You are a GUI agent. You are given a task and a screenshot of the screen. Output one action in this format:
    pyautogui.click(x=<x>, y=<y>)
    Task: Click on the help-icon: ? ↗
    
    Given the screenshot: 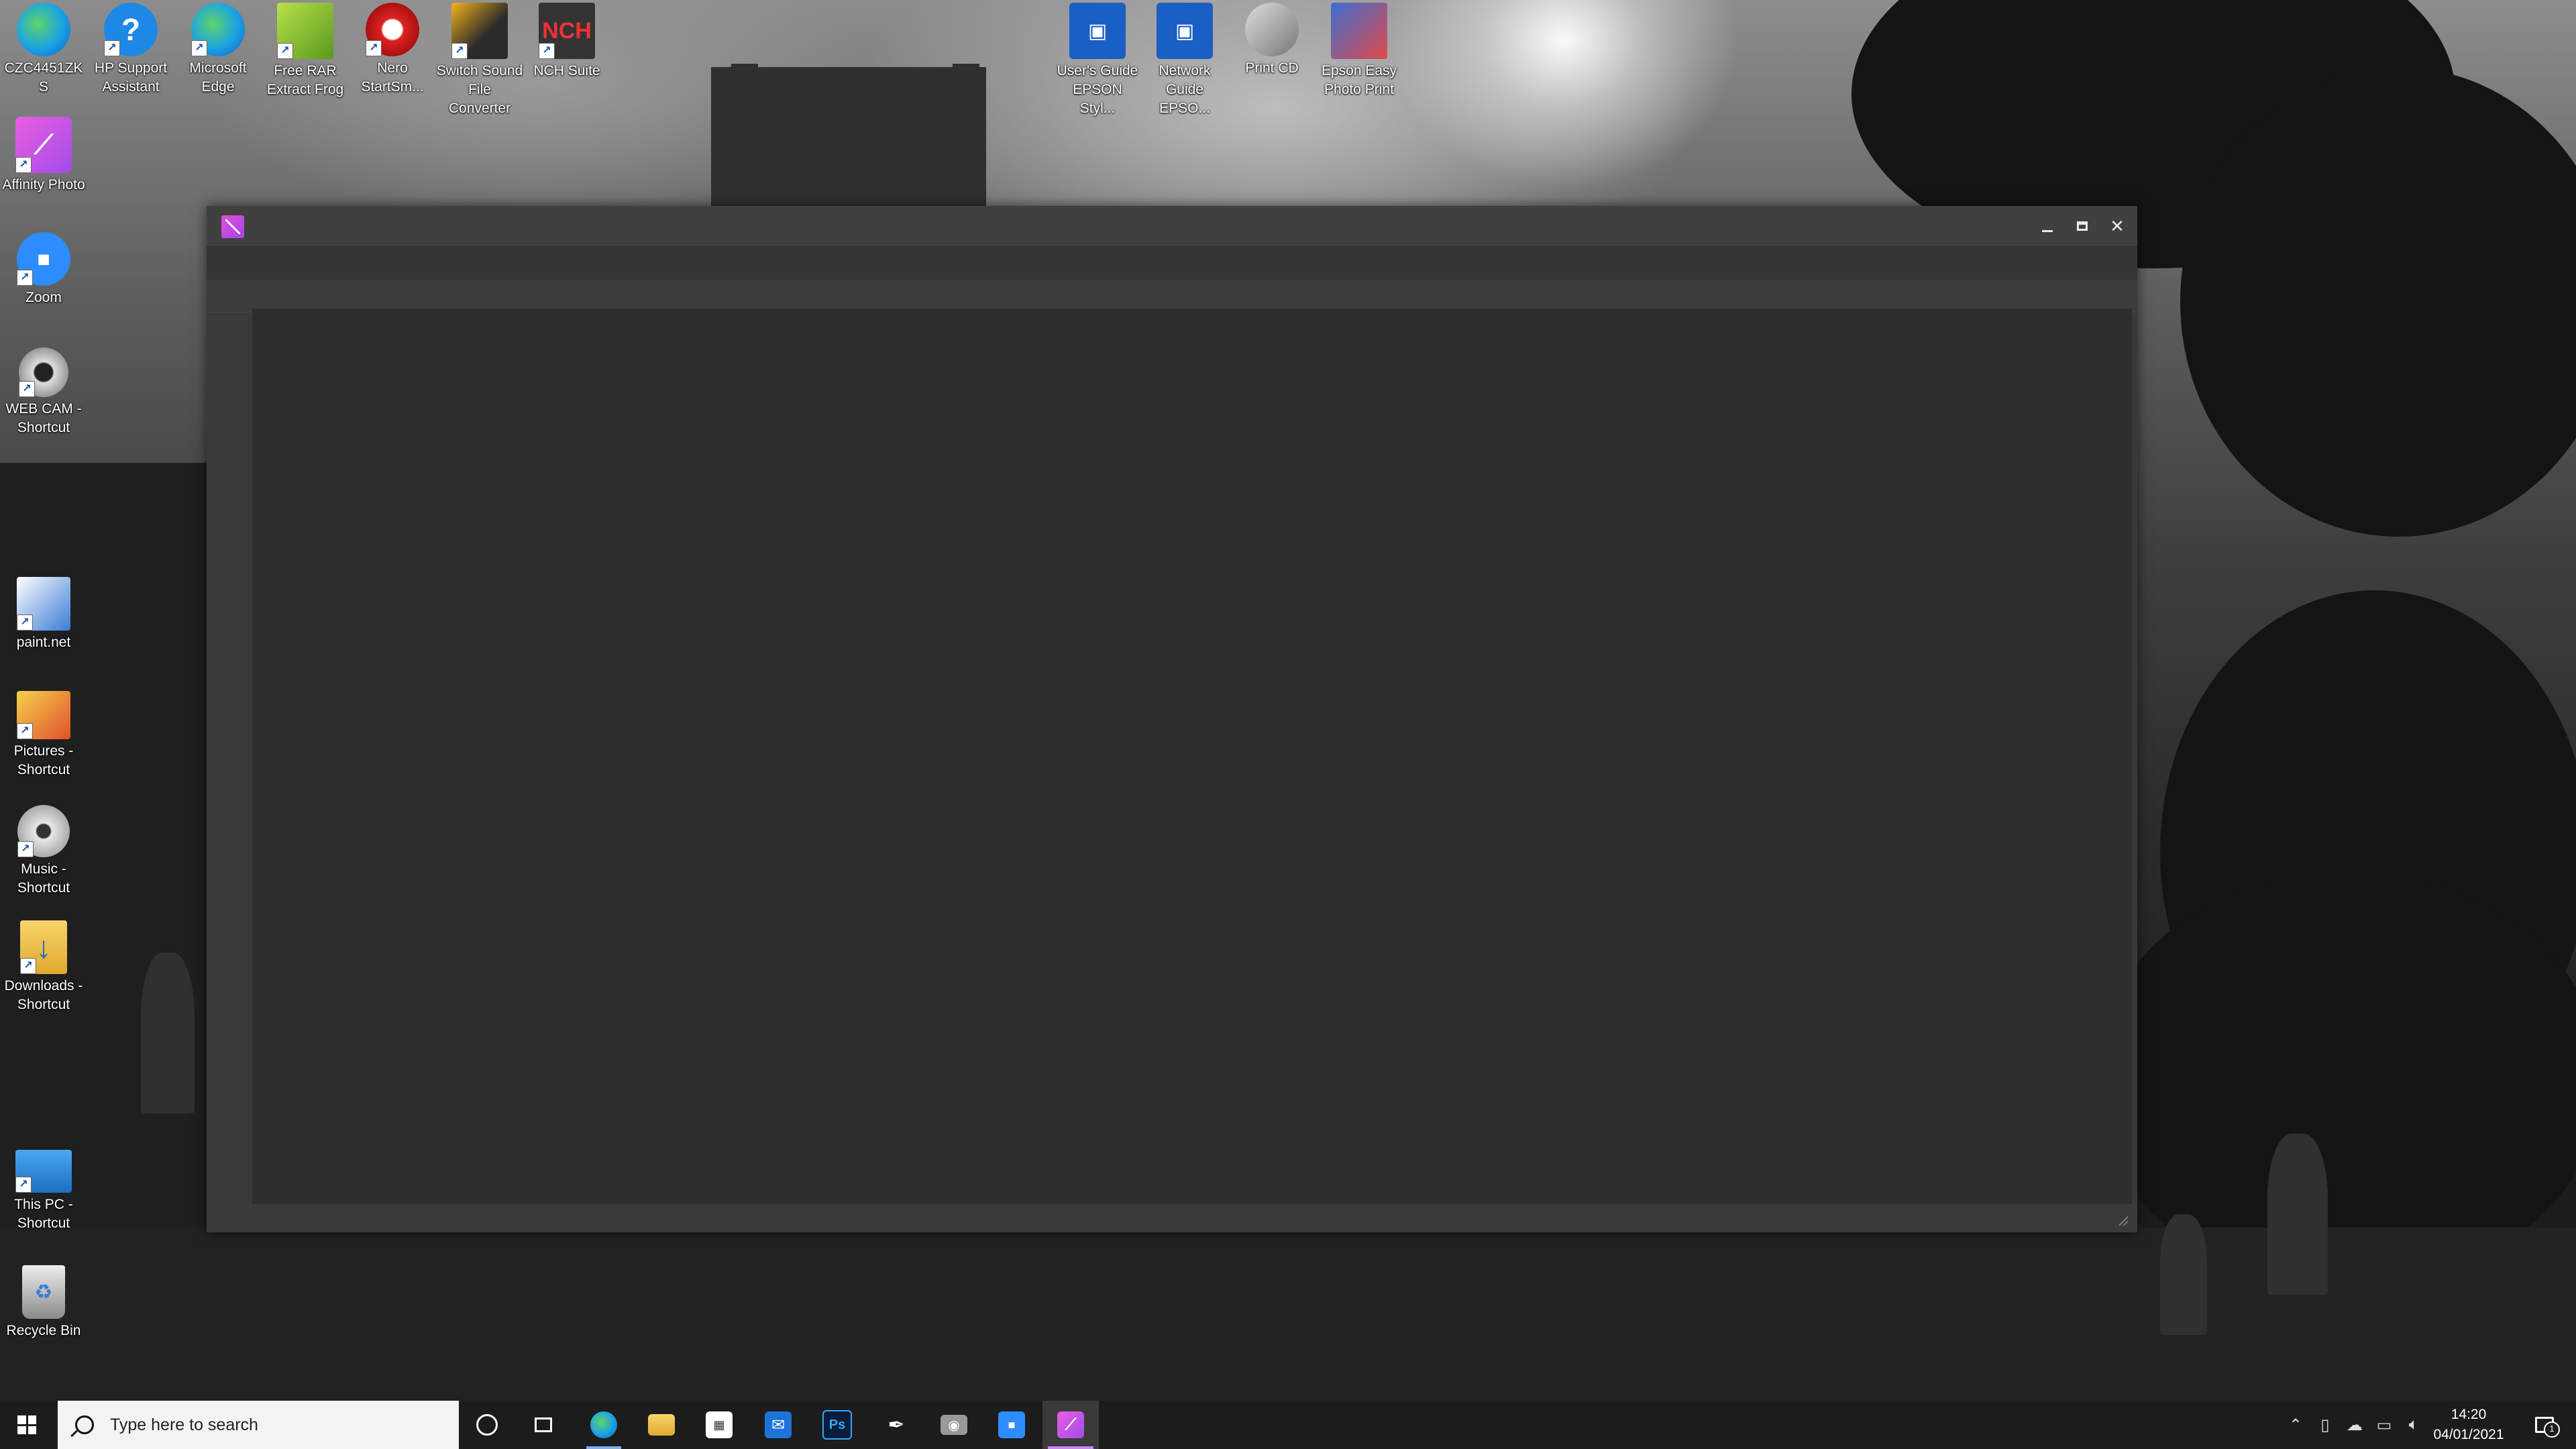 What is the action you would take?
    pyautogui.click(x=131, y=29)
    